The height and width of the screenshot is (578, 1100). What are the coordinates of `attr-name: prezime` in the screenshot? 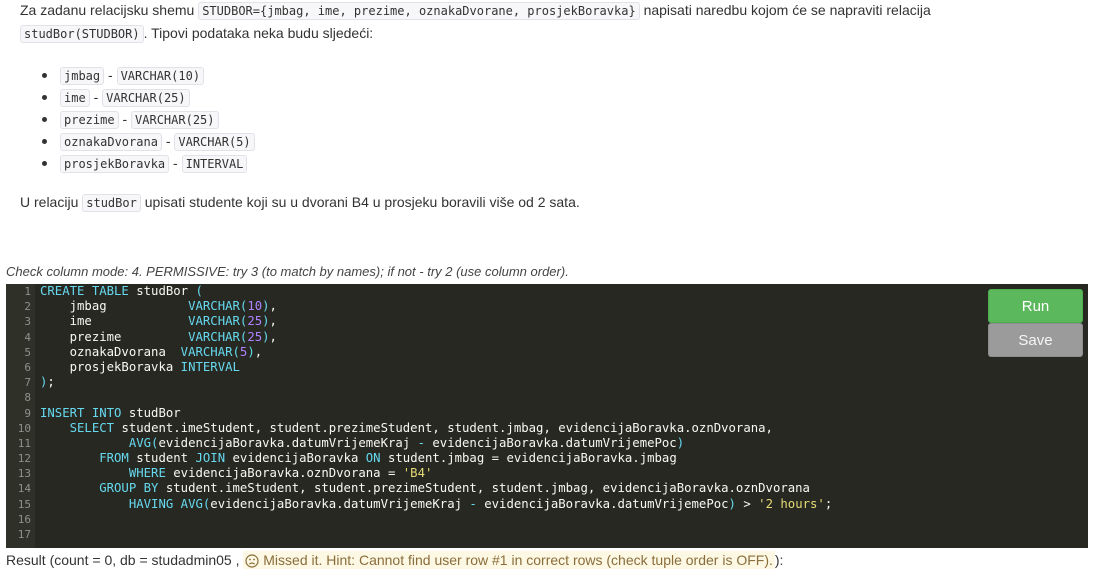 It's located at (89, 120).